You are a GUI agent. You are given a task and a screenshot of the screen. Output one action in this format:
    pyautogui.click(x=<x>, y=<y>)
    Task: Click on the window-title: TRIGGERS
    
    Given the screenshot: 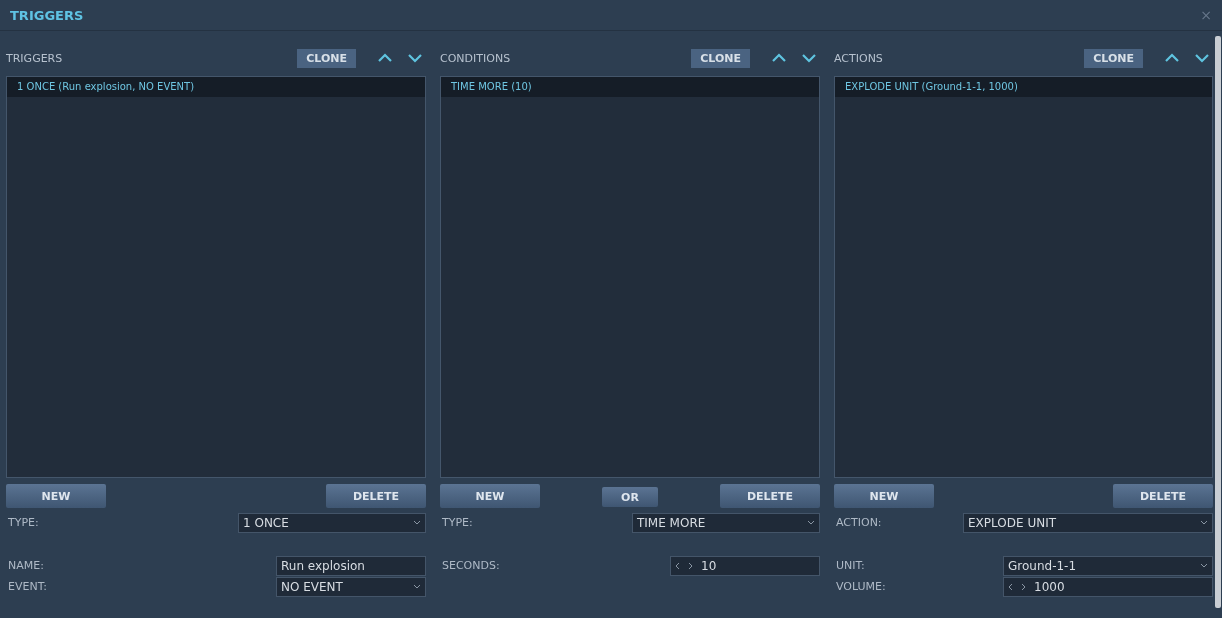 What is the action you would take?
    pyautogui.click(x=47, y=15)
    